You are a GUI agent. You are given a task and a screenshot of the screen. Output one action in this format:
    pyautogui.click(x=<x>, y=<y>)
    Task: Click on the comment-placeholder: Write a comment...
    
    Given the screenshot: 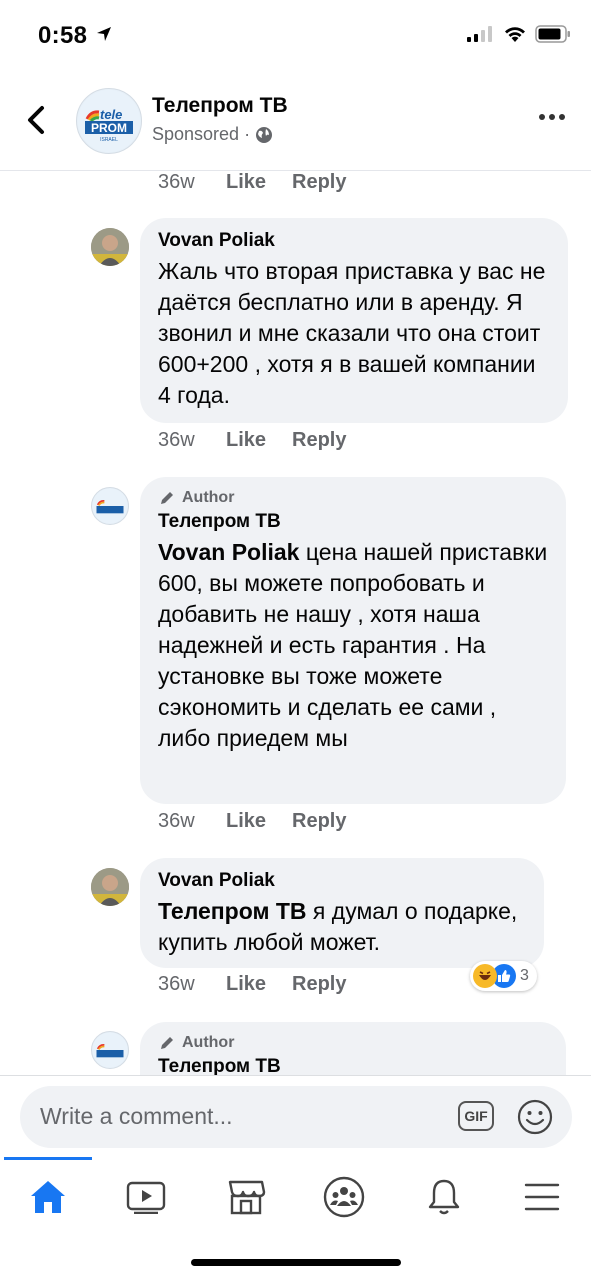 What is the action you would take?
    pyautogui.click(x=136, y=1116)
    